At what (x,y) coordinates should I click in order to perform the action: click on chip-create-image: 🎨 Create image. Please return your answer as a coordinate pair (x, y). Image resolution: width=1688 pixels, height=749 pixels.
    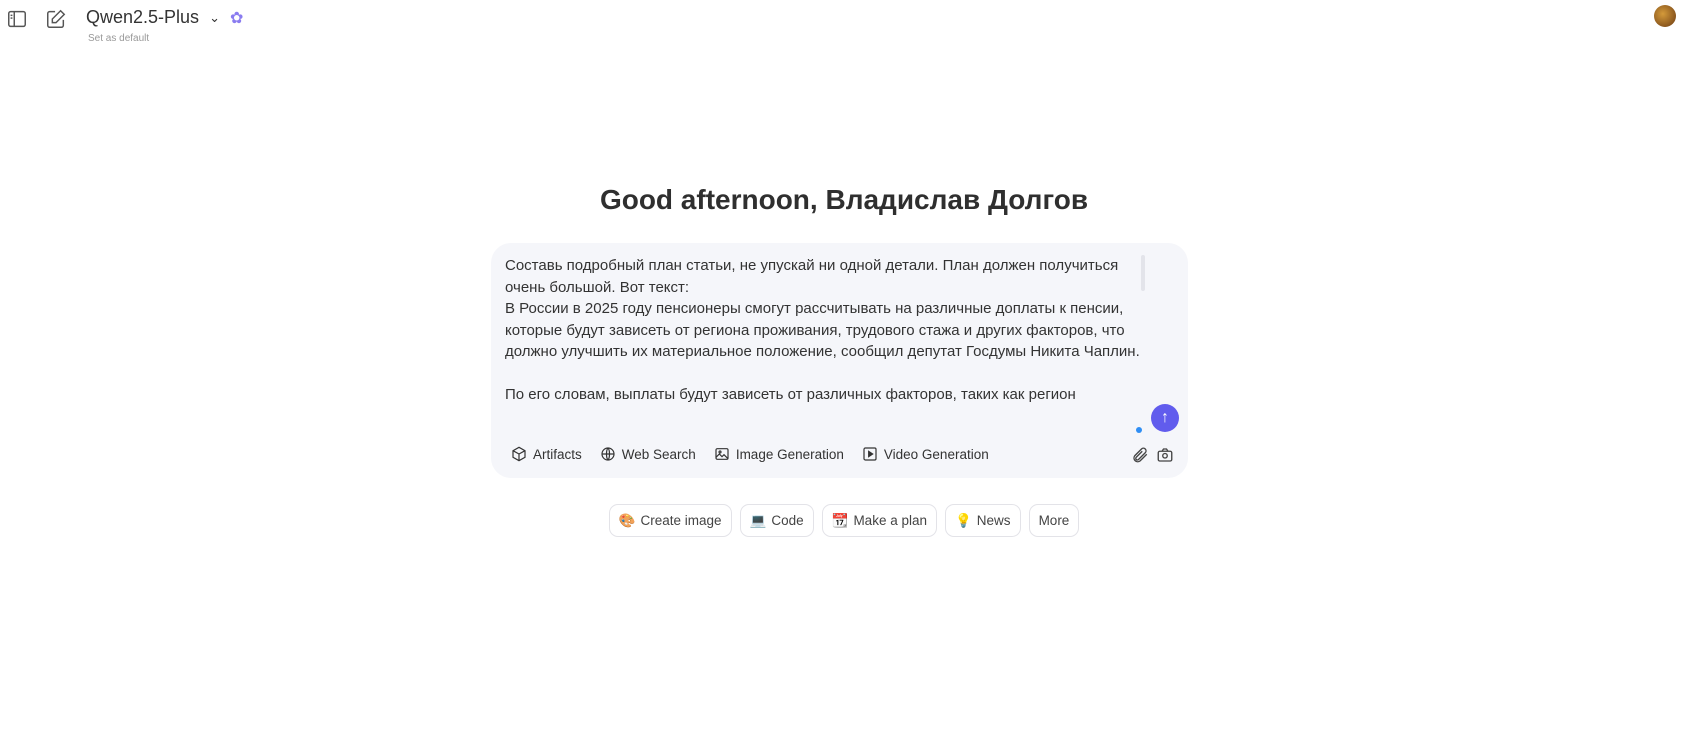
    Looking at the image, I should click on (670, 520).